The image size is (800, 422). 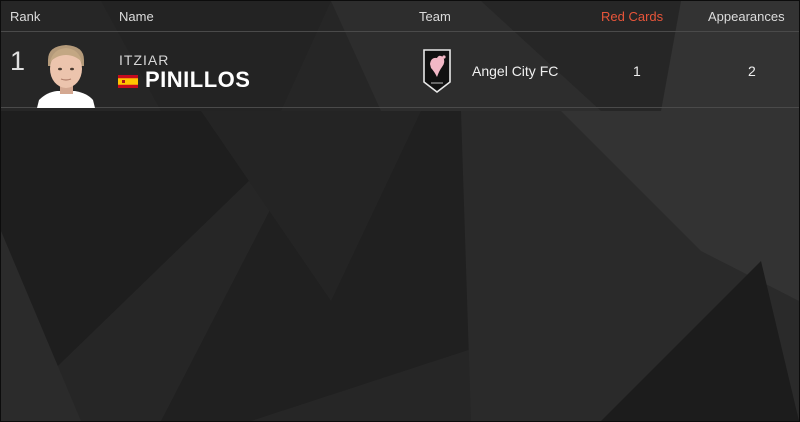 I want to click on rank-column-header: Rank, so click(x=25, y=16).